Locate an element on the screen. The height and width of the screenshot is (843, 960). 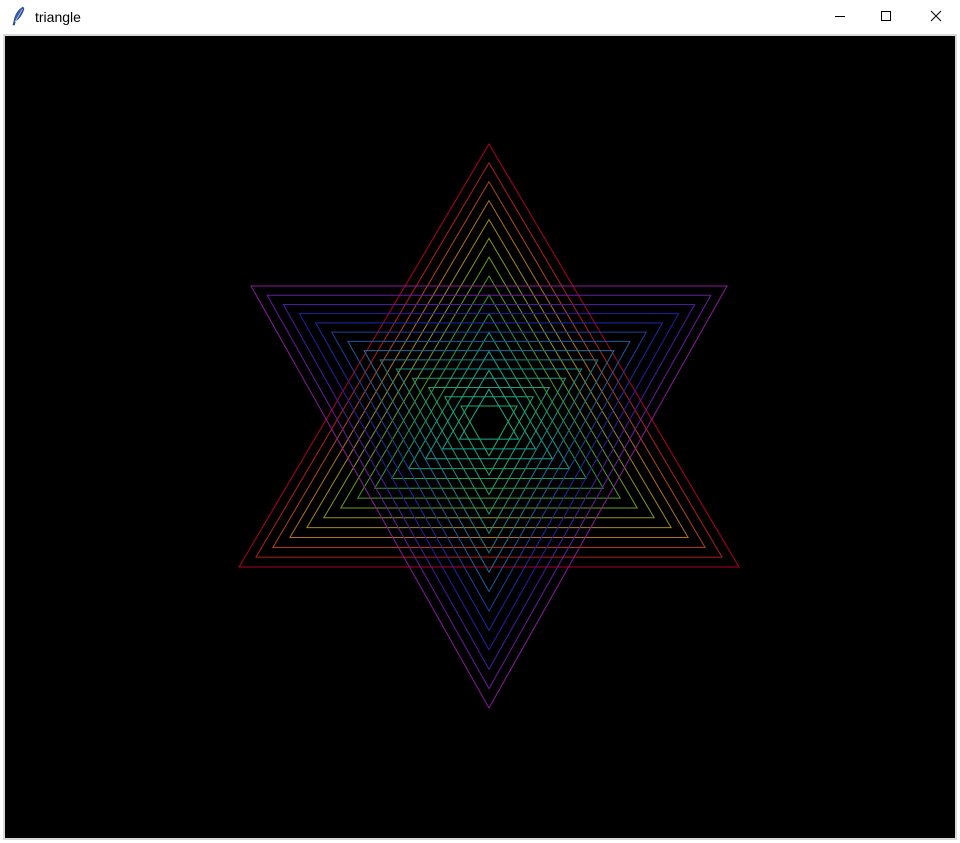
window-title: triangle is located at coordinates (58, 17).